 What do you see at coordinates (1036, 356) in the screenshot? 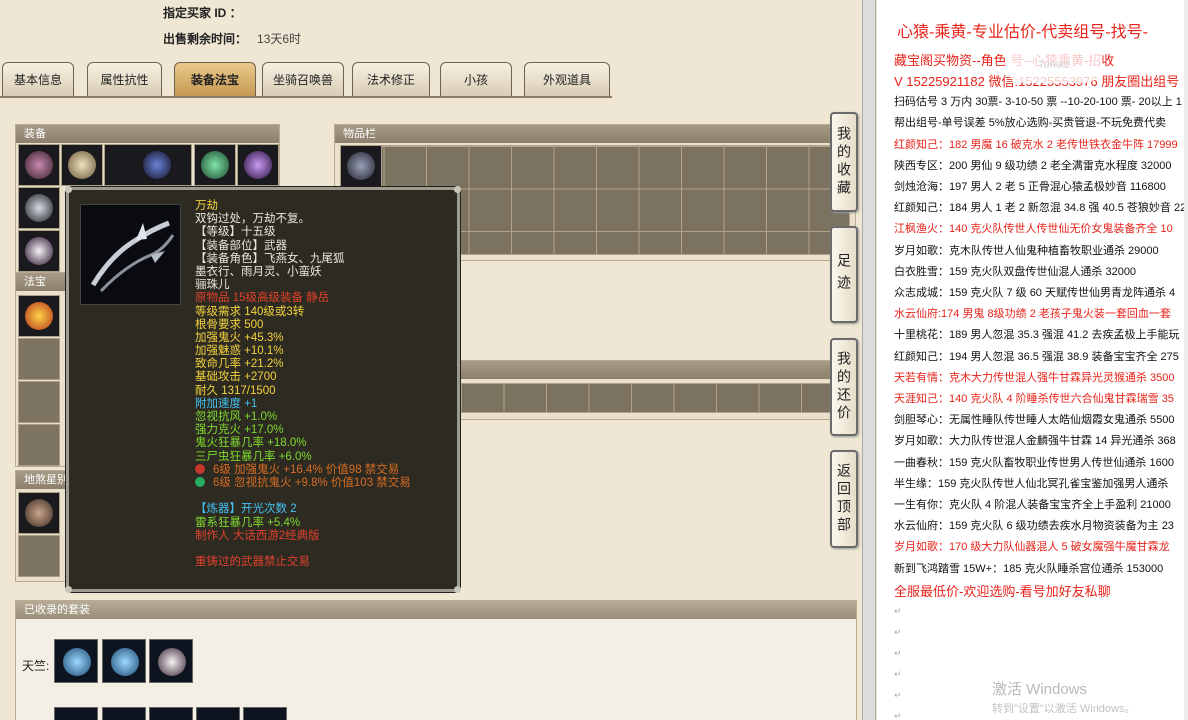
I see `doc-line: 红颜知己：194 男人忽混 36.5 强混 38.9 装备宝宝齐全 275` at bounding box center [1036, 356].